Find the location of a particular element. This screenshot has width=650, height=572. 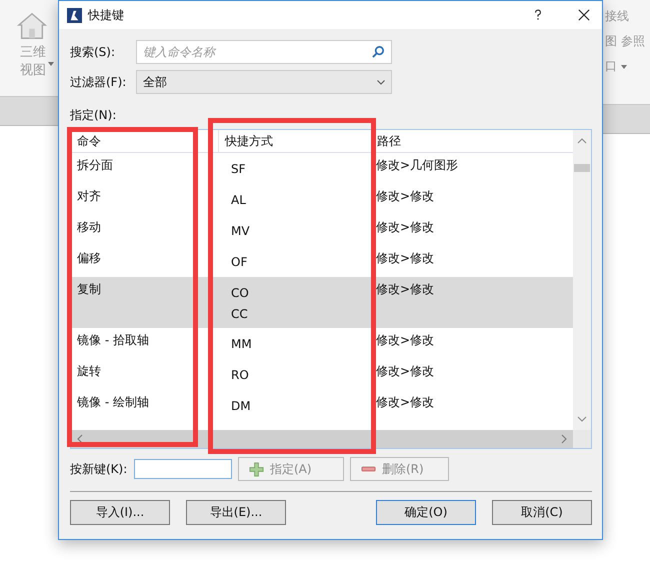

minus-icon is located at coordinates (368, 469).